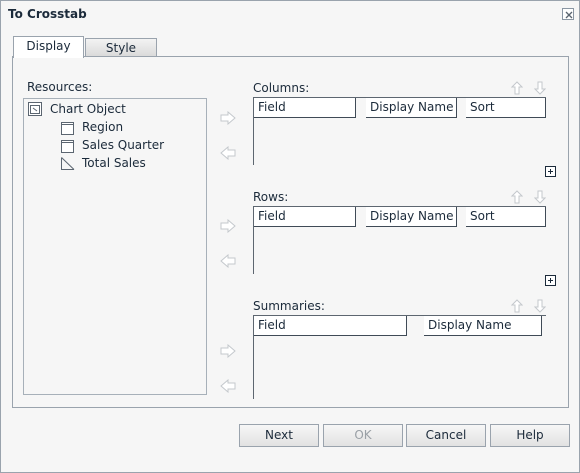  What do you see at coordinates (228, 386) in the screenshot?
I see `remove-from-summaries-arrow-icon` at bounding box center [228, 386].